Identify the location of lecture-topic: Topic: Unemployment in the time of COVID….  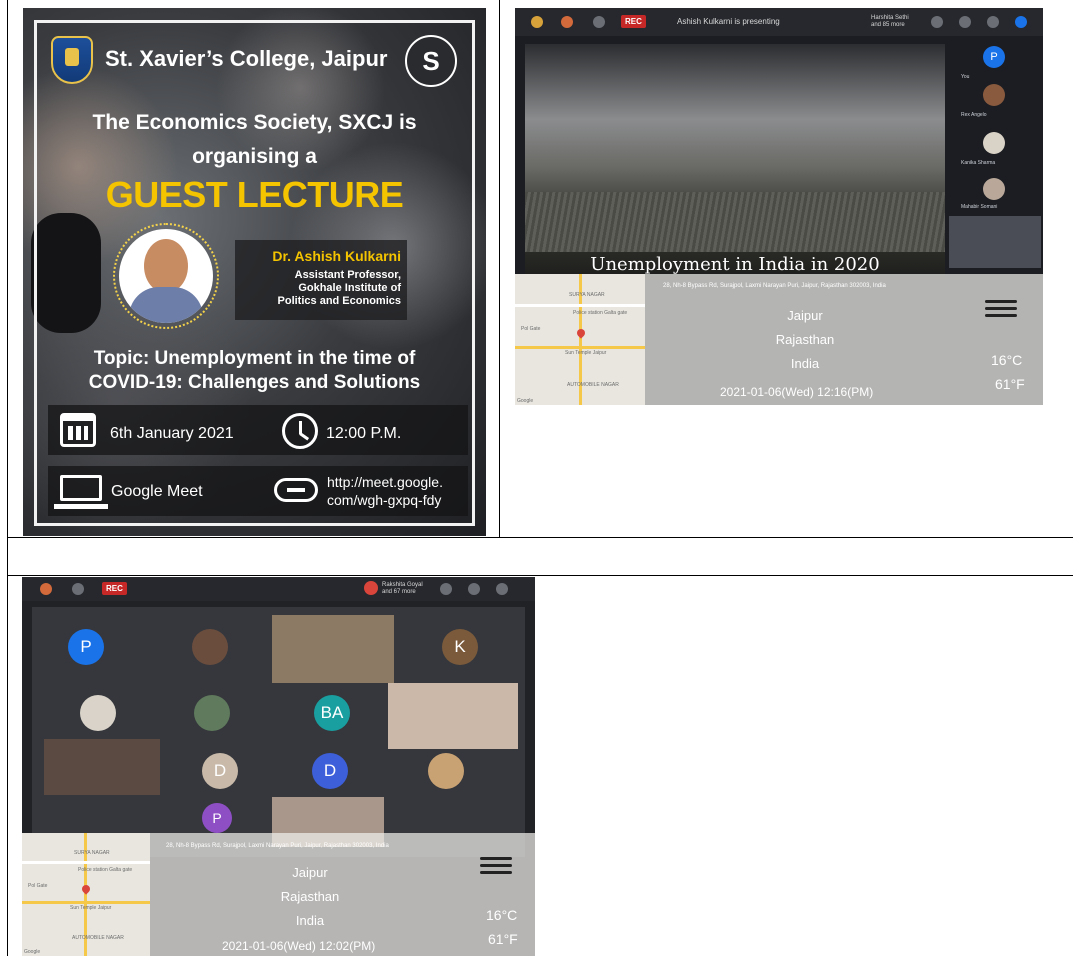
(254, 371).